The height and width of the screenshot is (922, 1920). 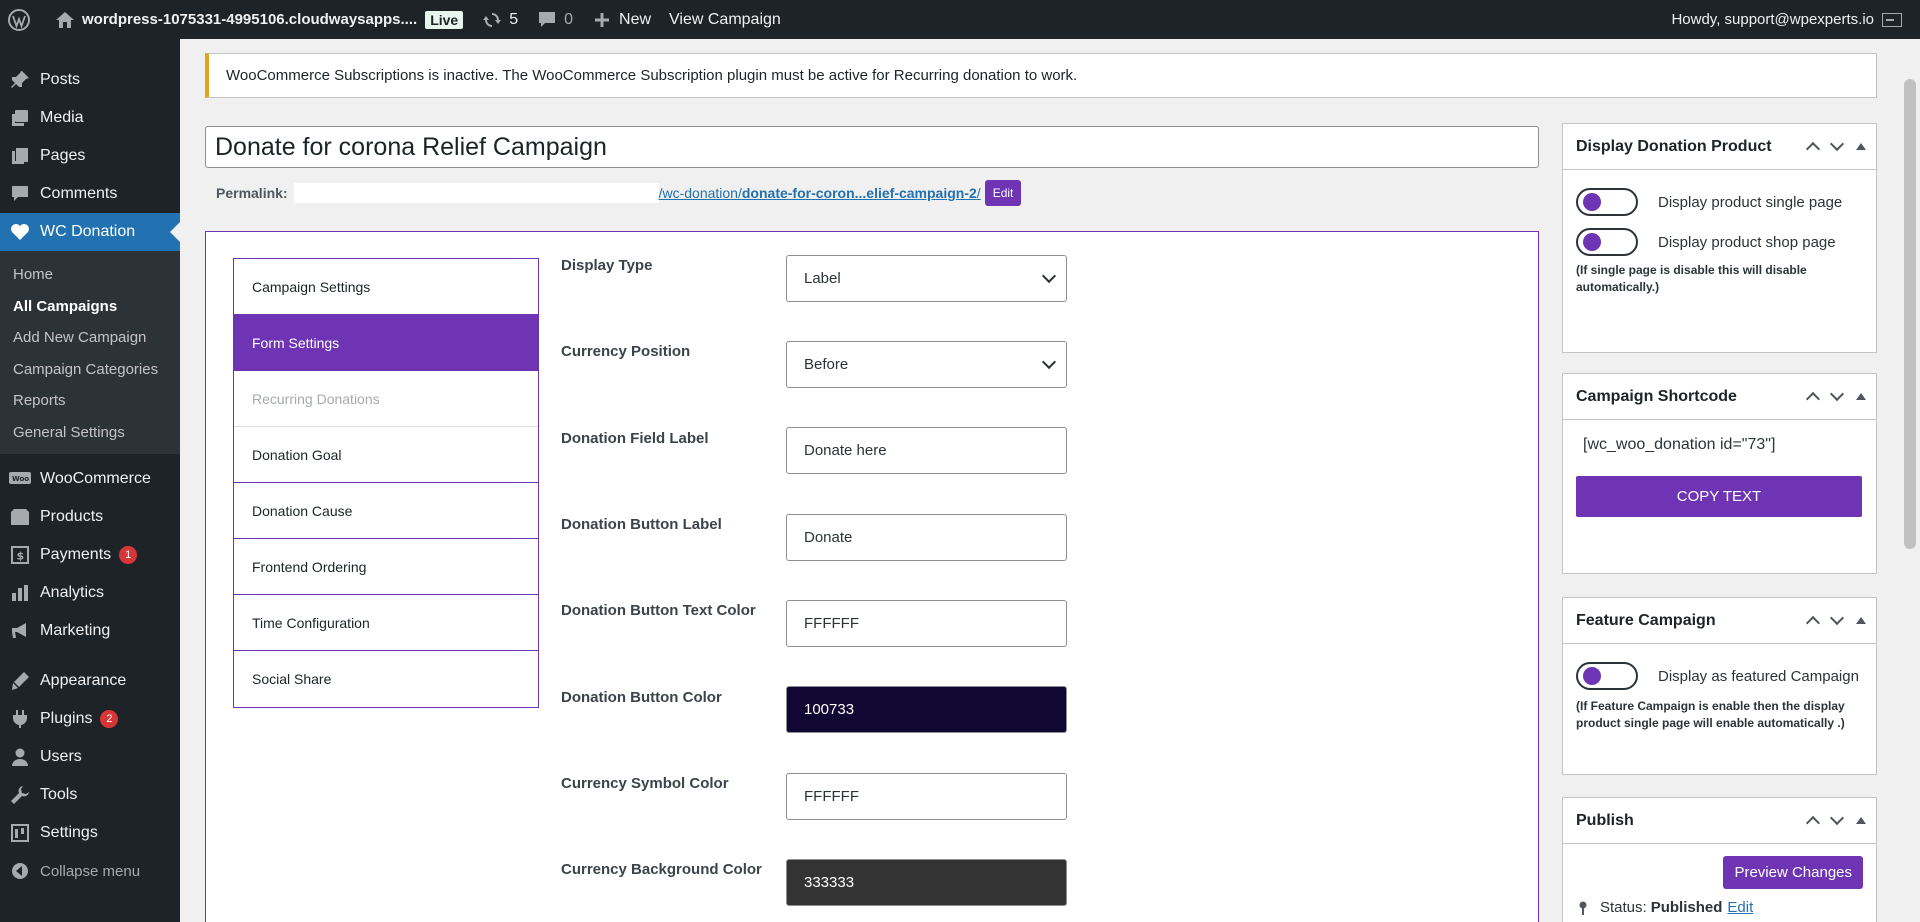 What do you see at coordinates (845, 450) in the screenshot?
I see `donation-field-label-value: Donate here` at bounding box center [845, 450].